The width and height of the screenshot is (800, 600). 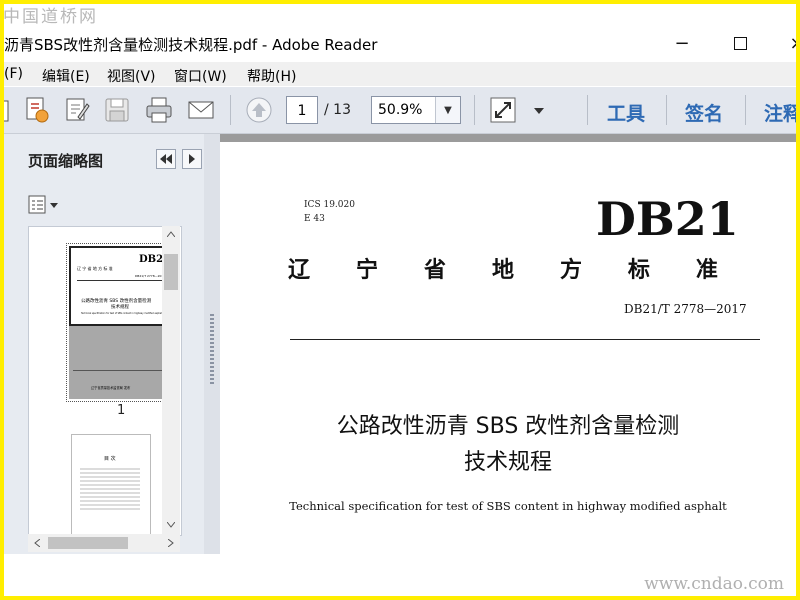 I want to click on heading-char: 辽, so click(x=299, y=270).